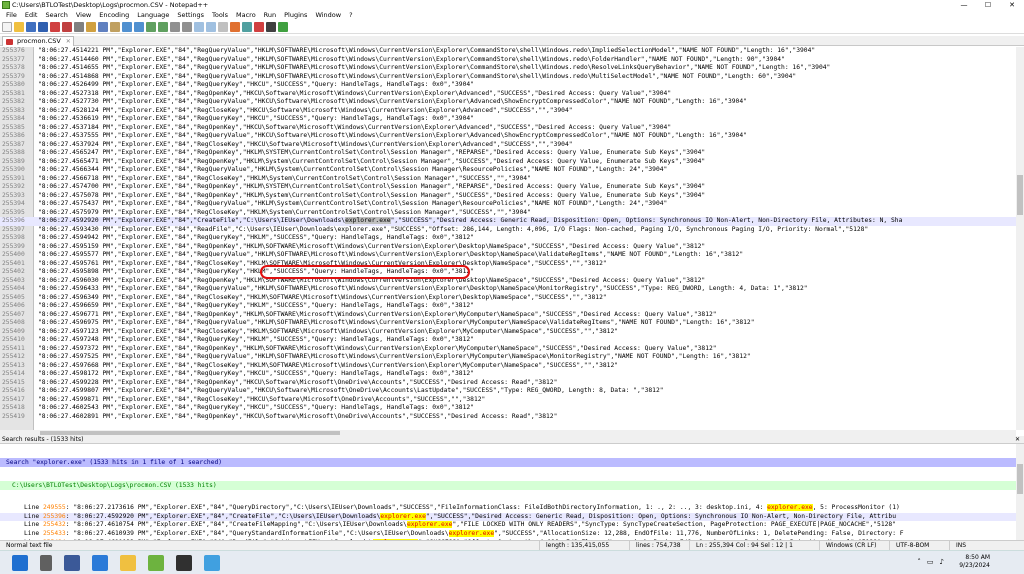  What do you see at coordinates (247, 26) in the screenshot?
I see `doc-map-icon` at bounding box center [247, 26].